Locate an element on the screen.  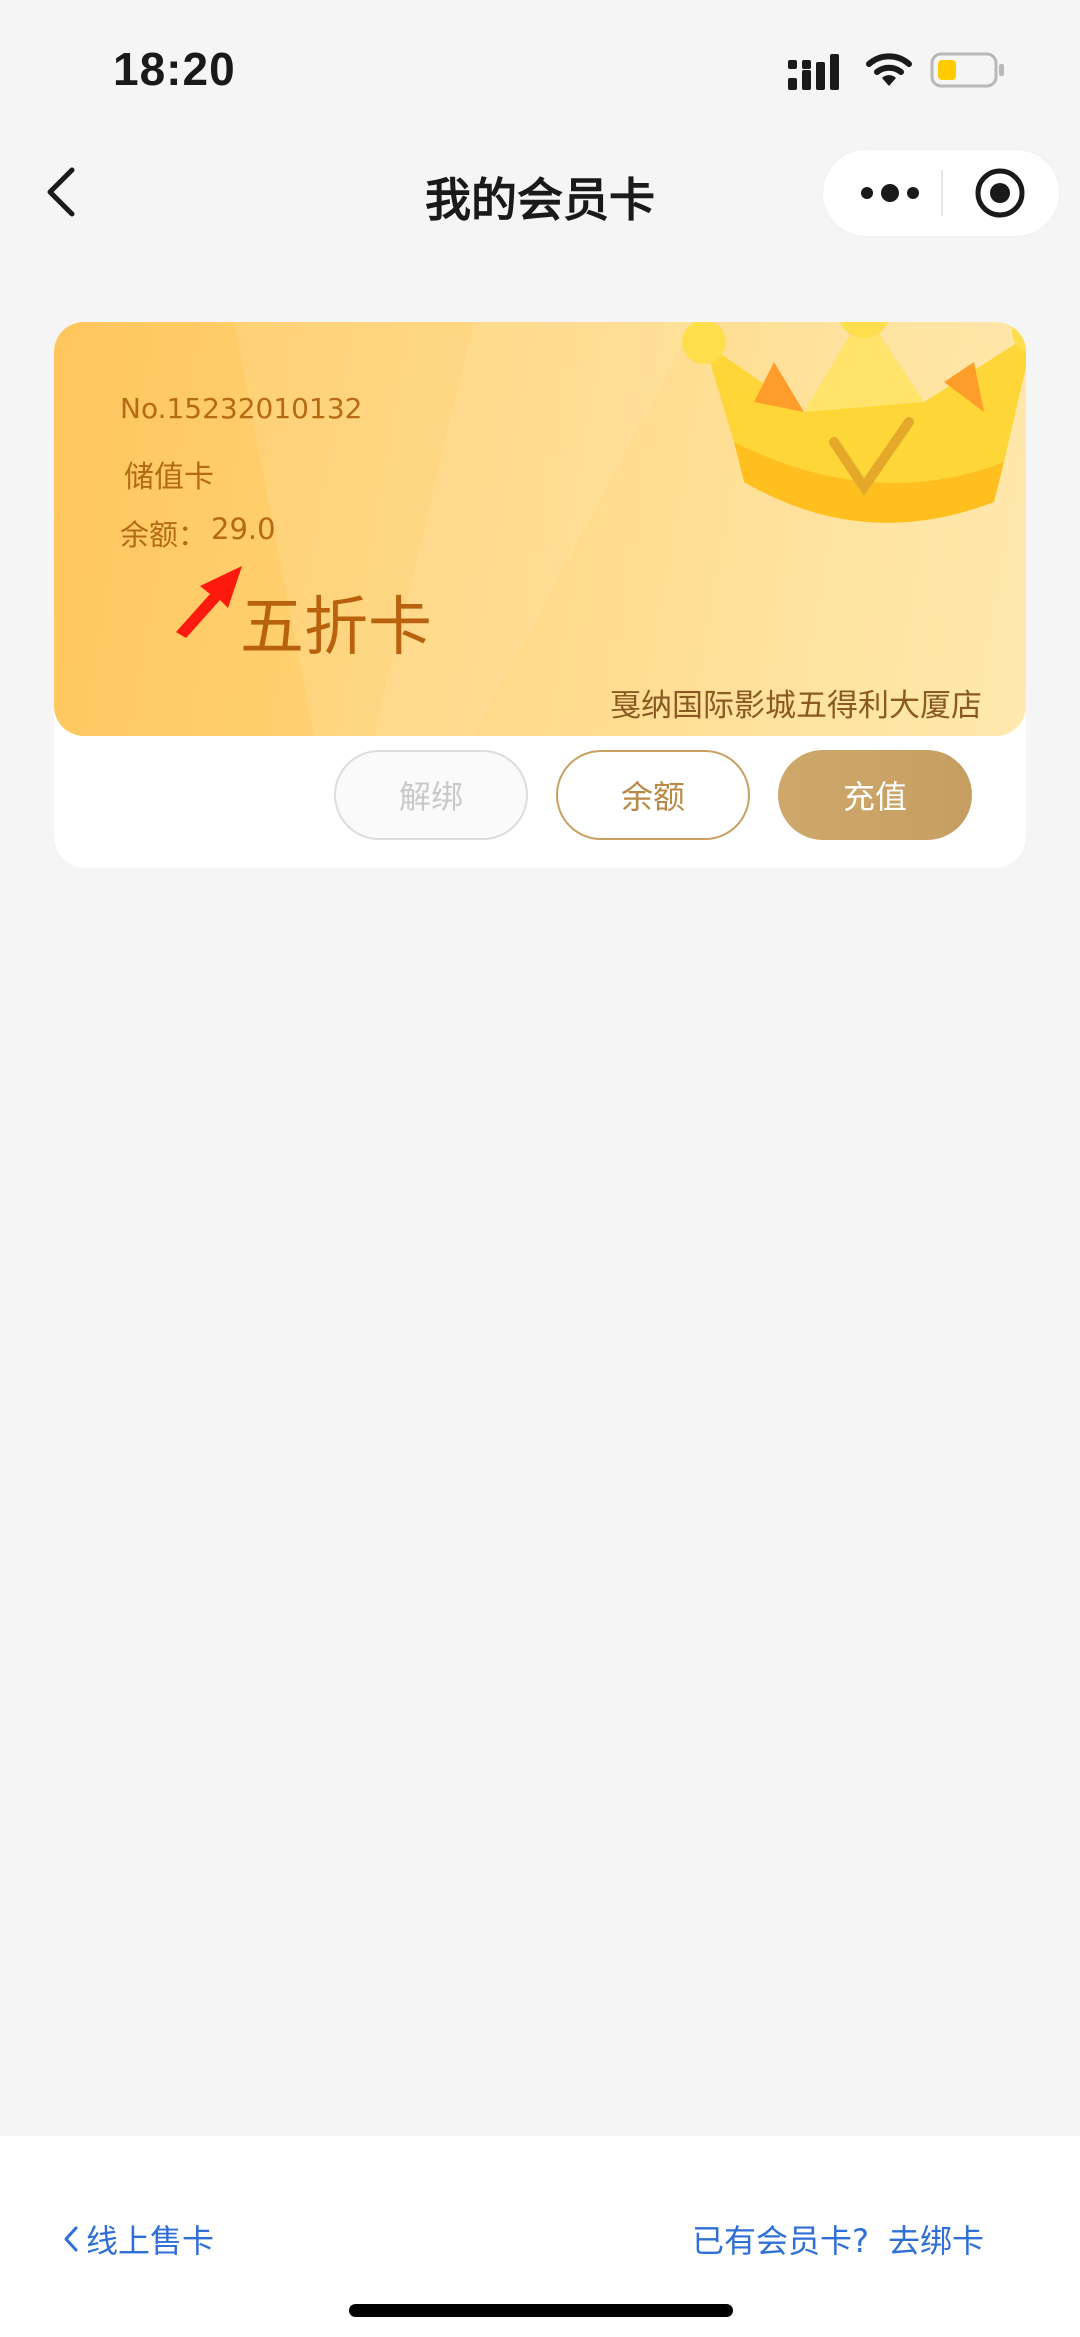
nav-bar: 我的会员卡 is located at coordinates (540, 195).